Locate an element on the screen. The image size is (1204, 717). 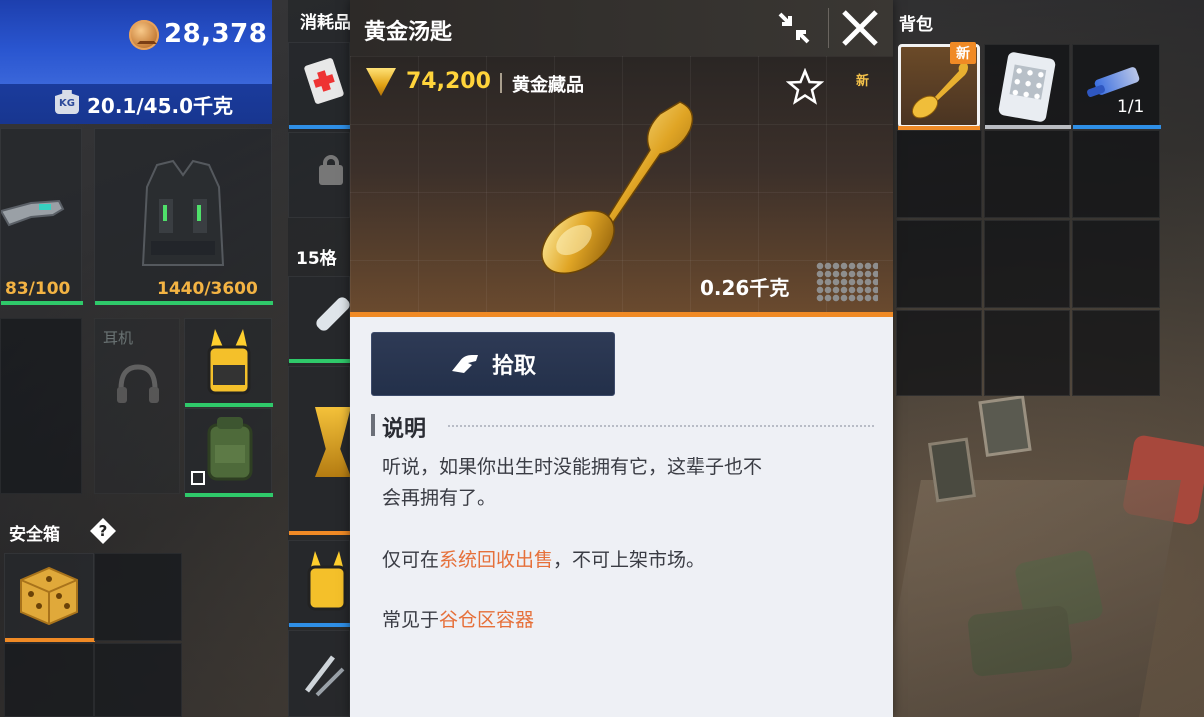
pills-rarity-bar is located at coordinates (1028, 127).